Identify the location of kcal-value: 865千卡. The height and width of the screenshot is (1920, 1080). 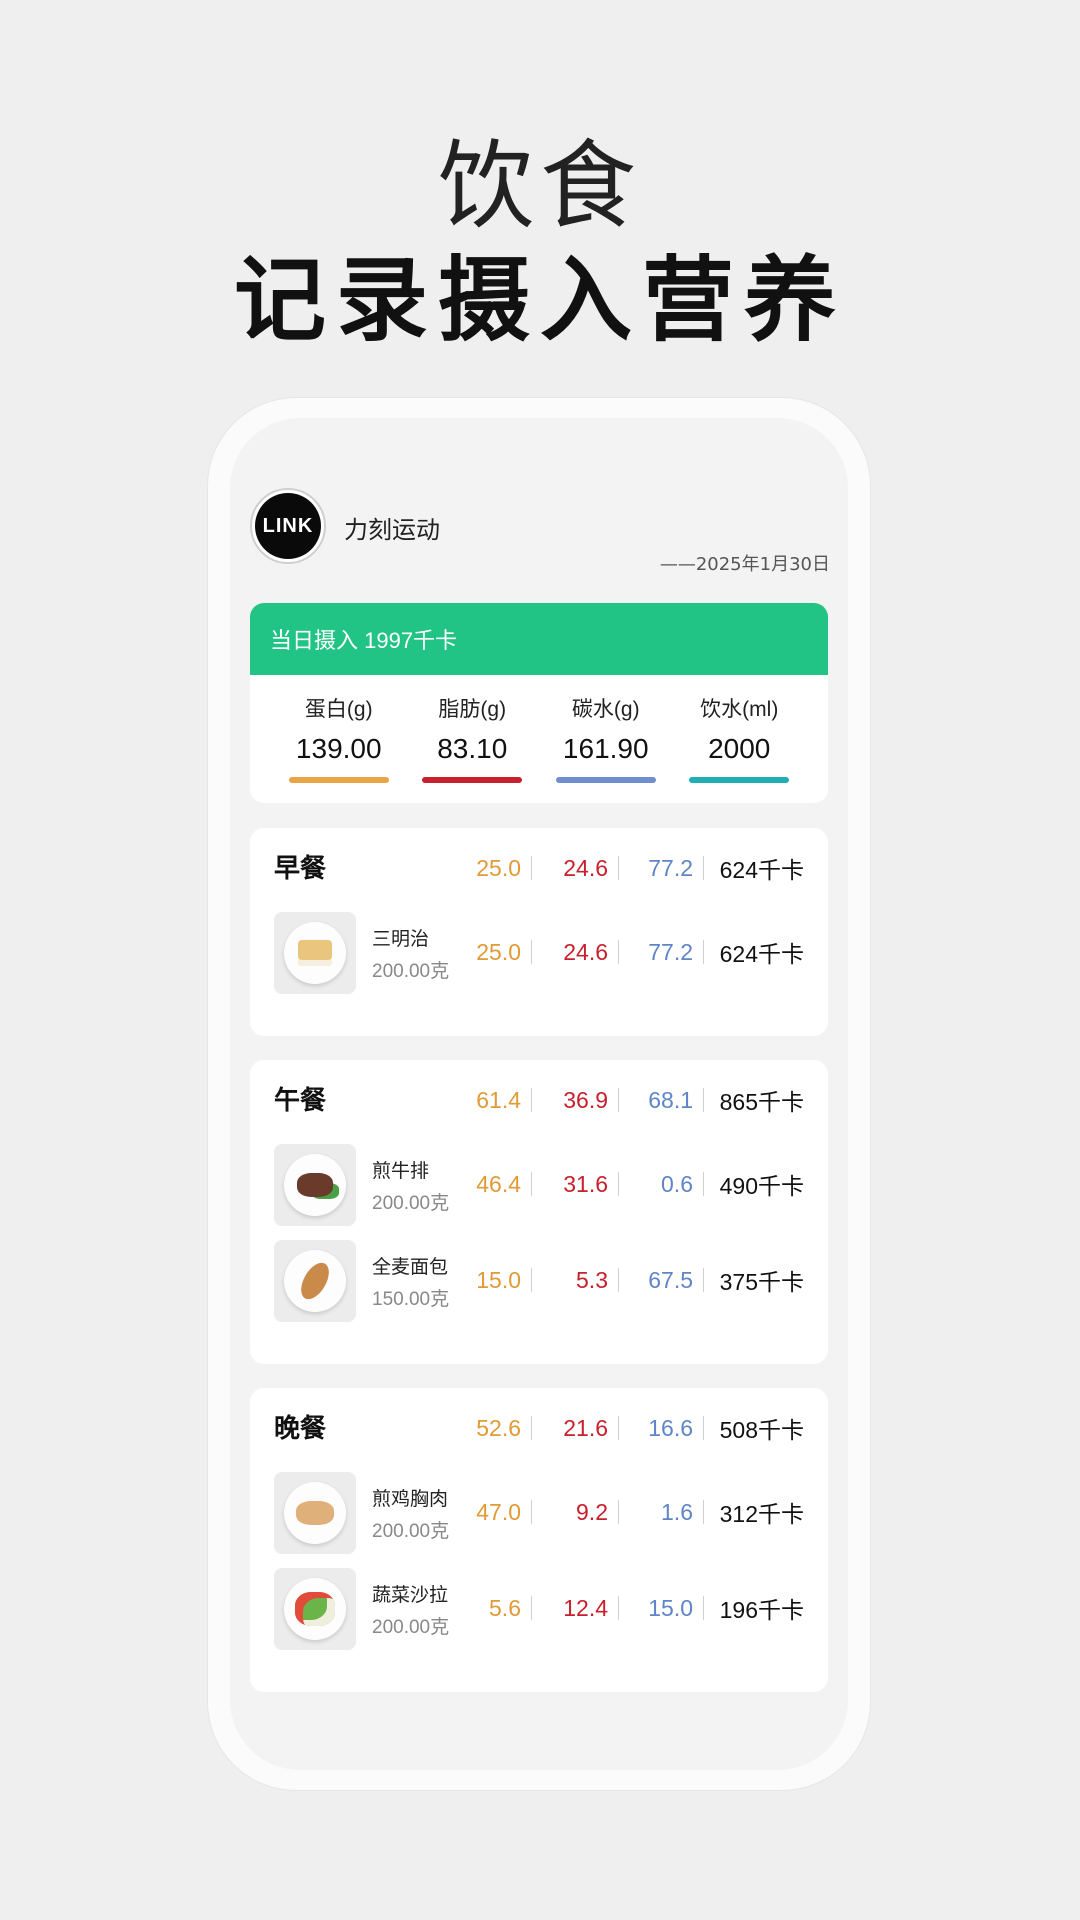
(761, 1102).